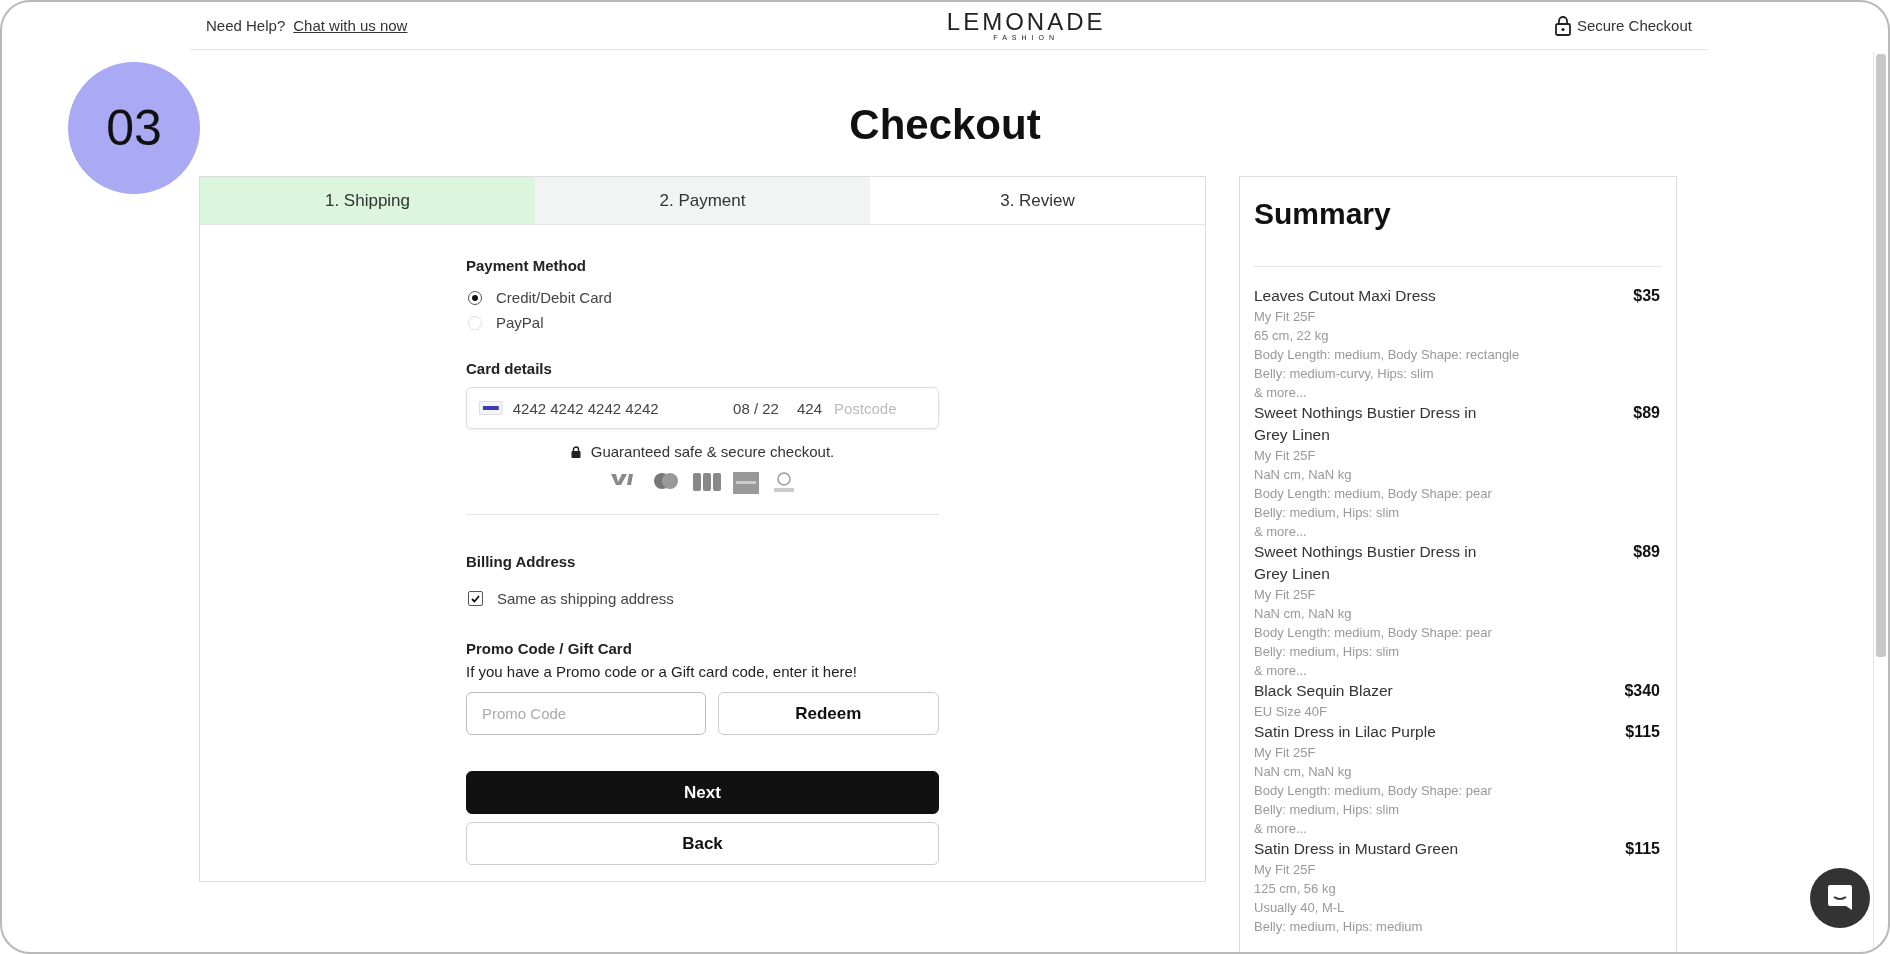 The image size is (1890, 954). What do you see at coordinates (1642, 691) in the screenshot?
I see `item-price: $340` at bounding box center [1642, 691].